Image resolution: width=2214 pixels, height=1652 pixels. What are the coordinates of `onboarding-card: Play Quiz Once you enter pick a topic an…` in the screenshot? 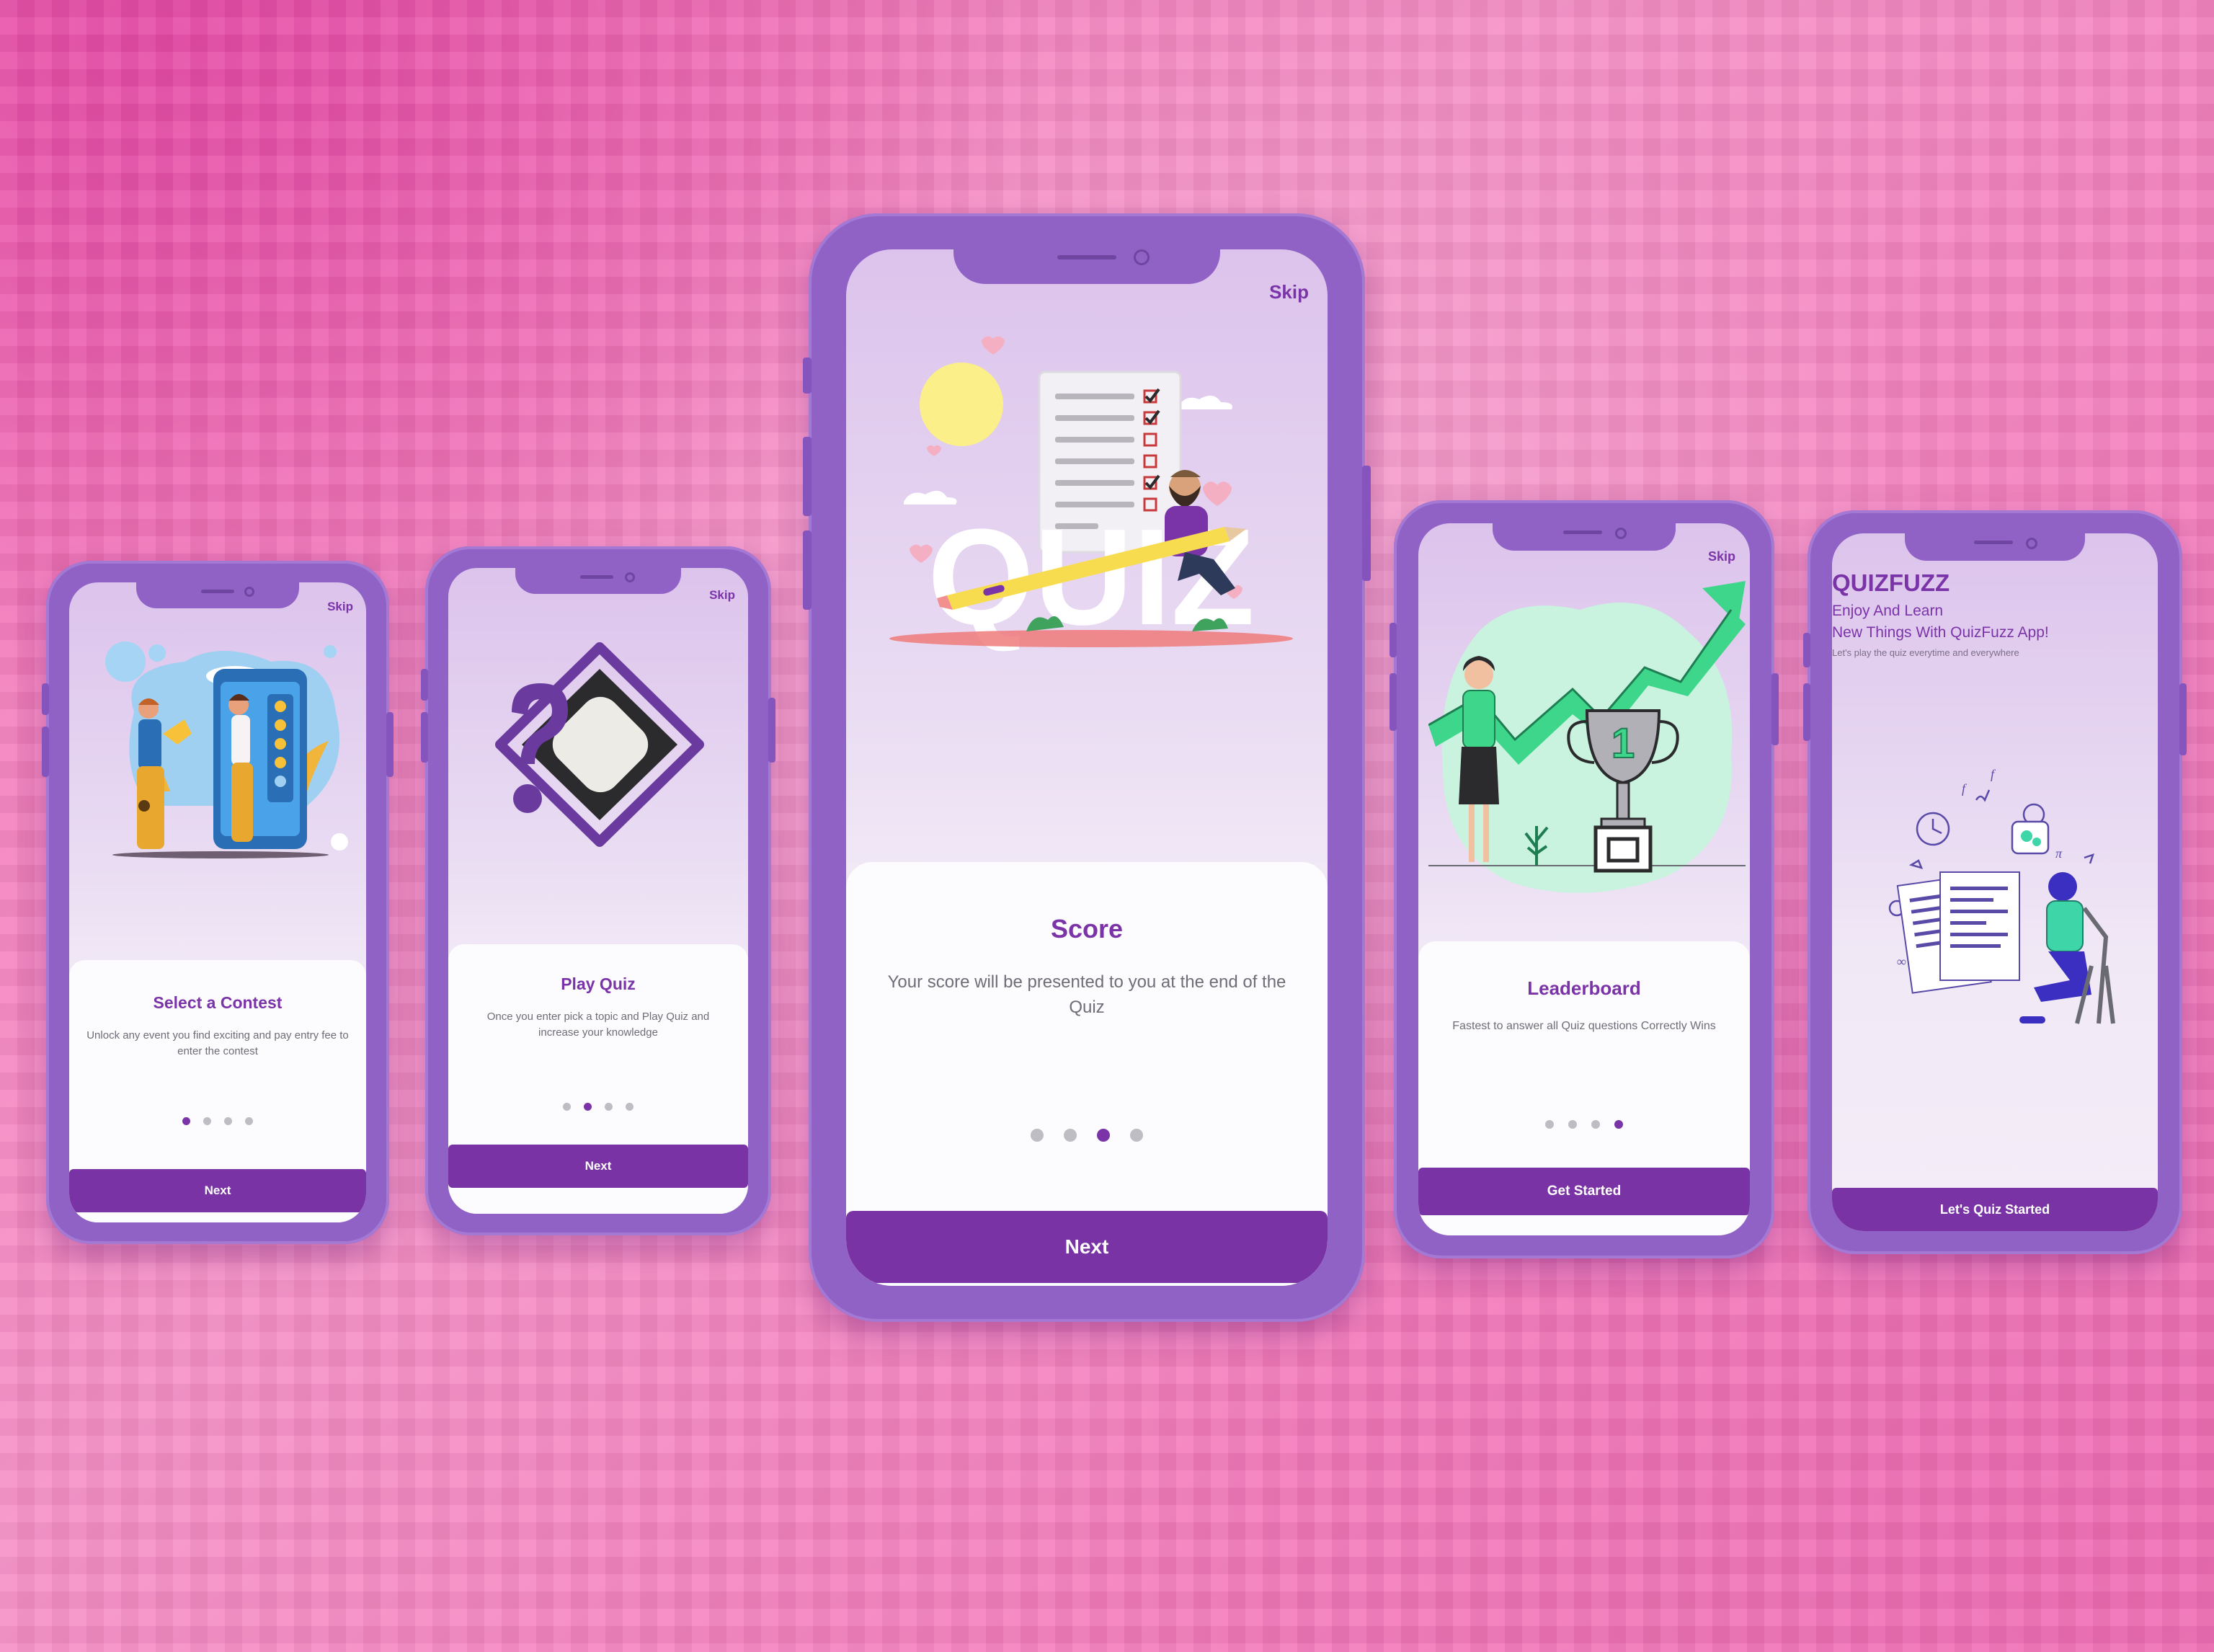 It's located at (598, 1079).